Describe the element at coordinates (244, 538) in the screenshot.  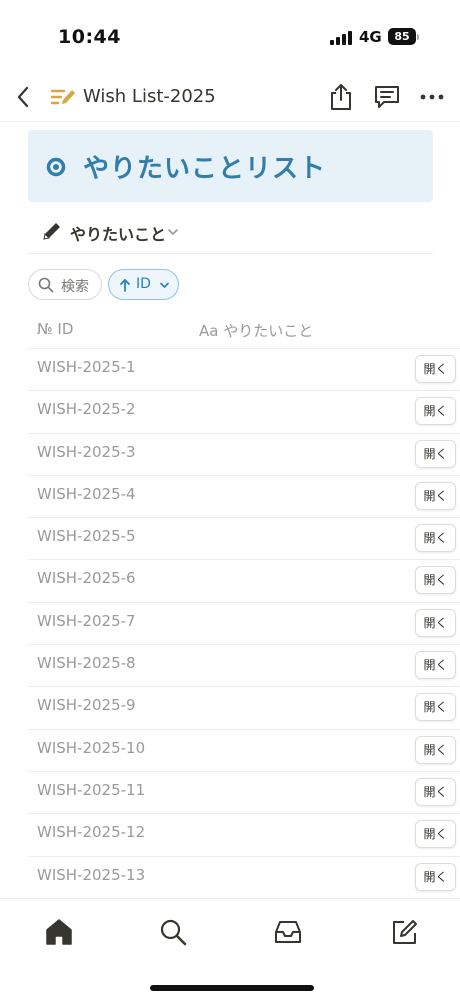
I see `table-row: WISH-2025-5 開く` at that location.